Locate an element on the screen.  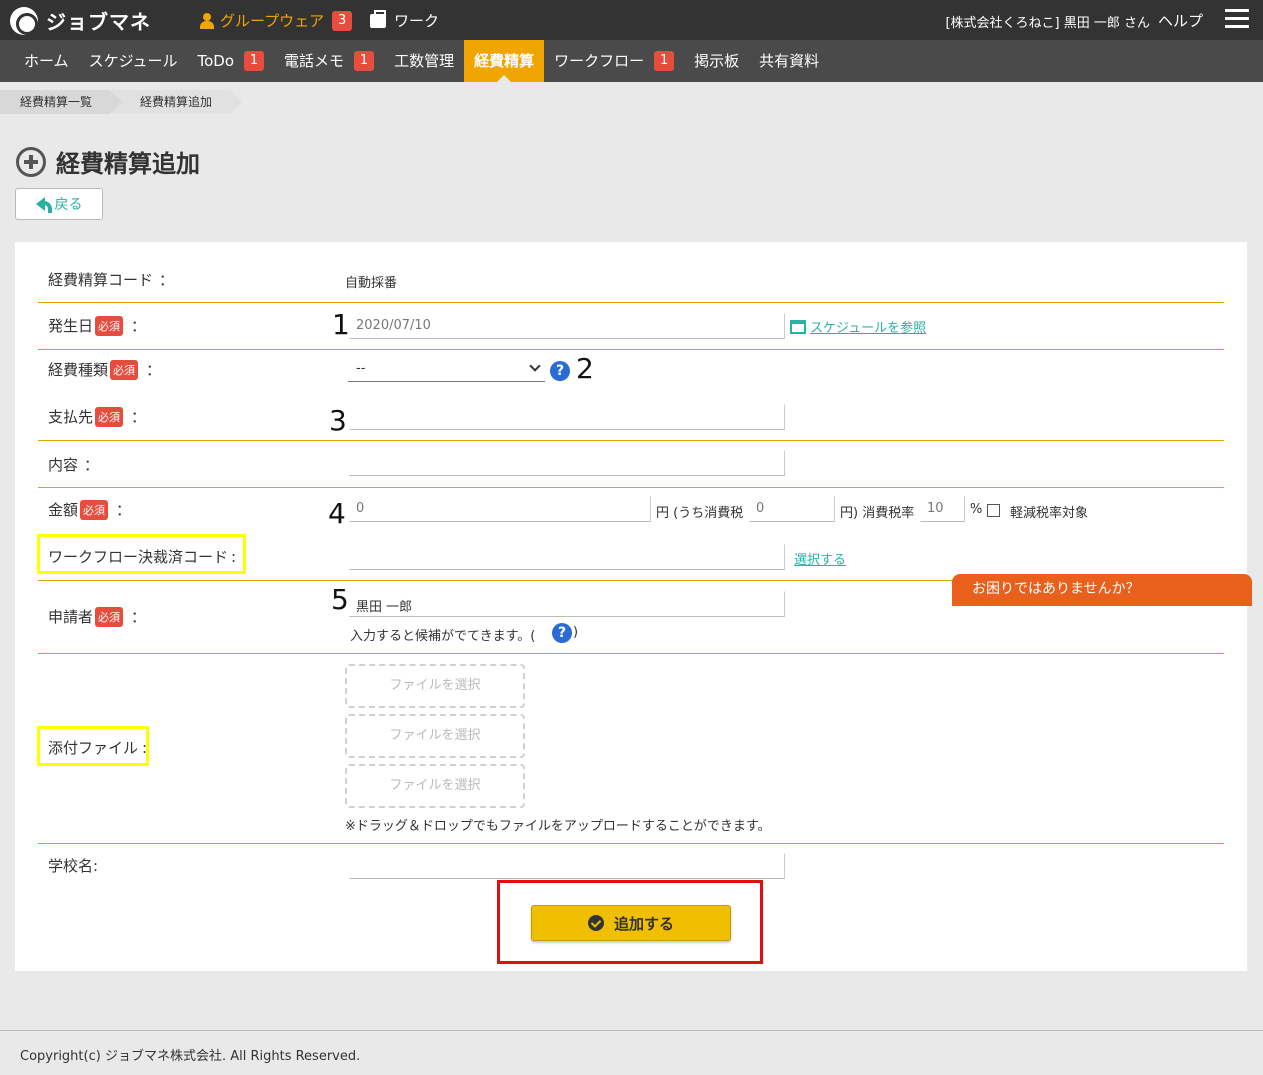
payee-input is located at coordinates (567, 417).